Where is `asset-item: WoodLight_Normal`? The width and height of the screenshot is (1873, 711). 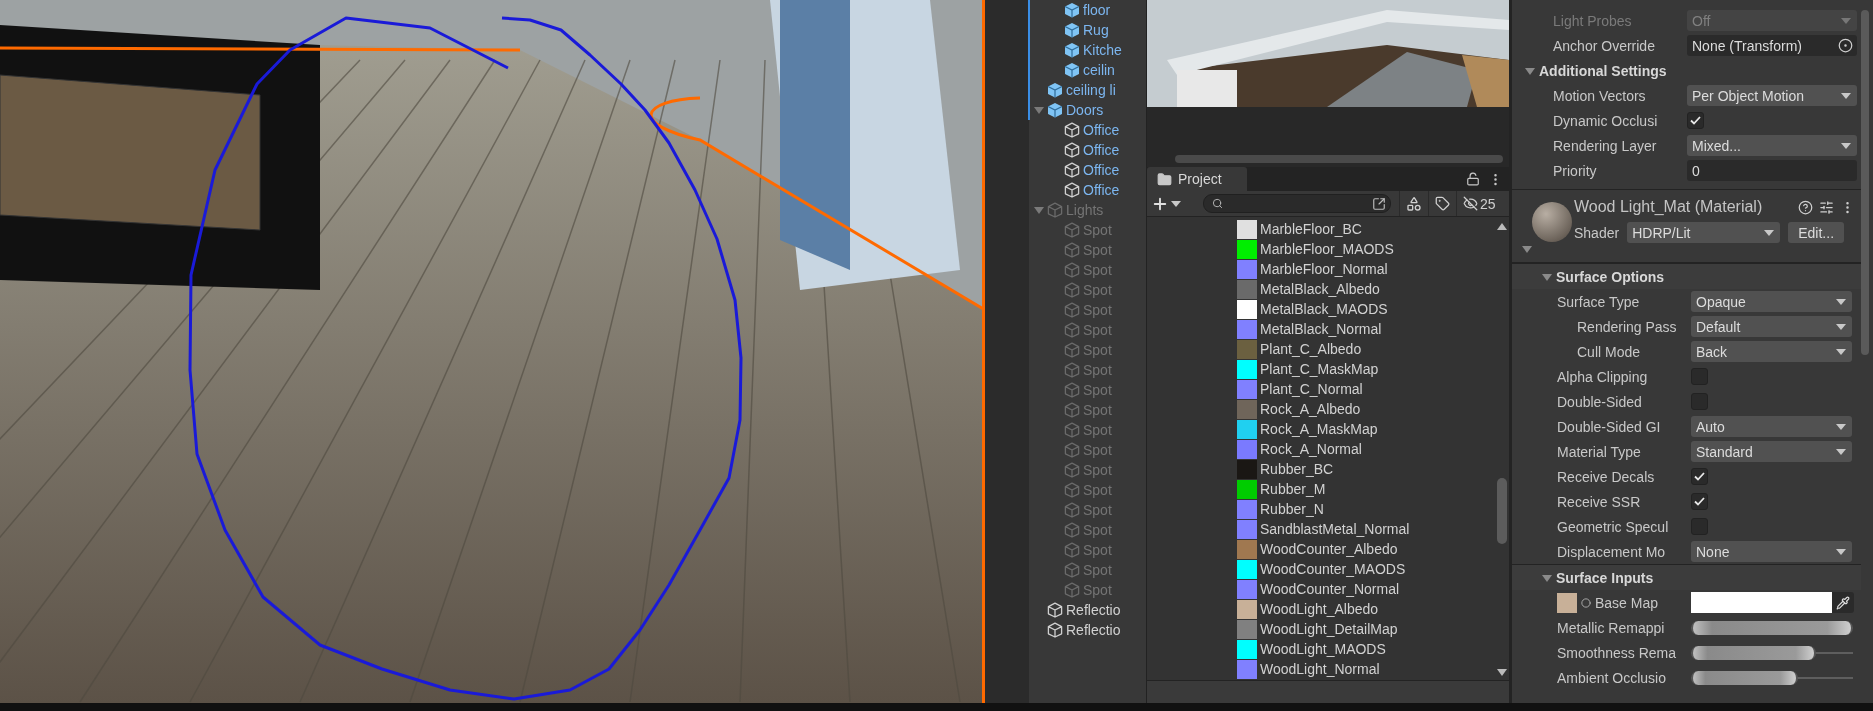 asset-item: WoodLight_Normal is located at coordinates (1366, 669).